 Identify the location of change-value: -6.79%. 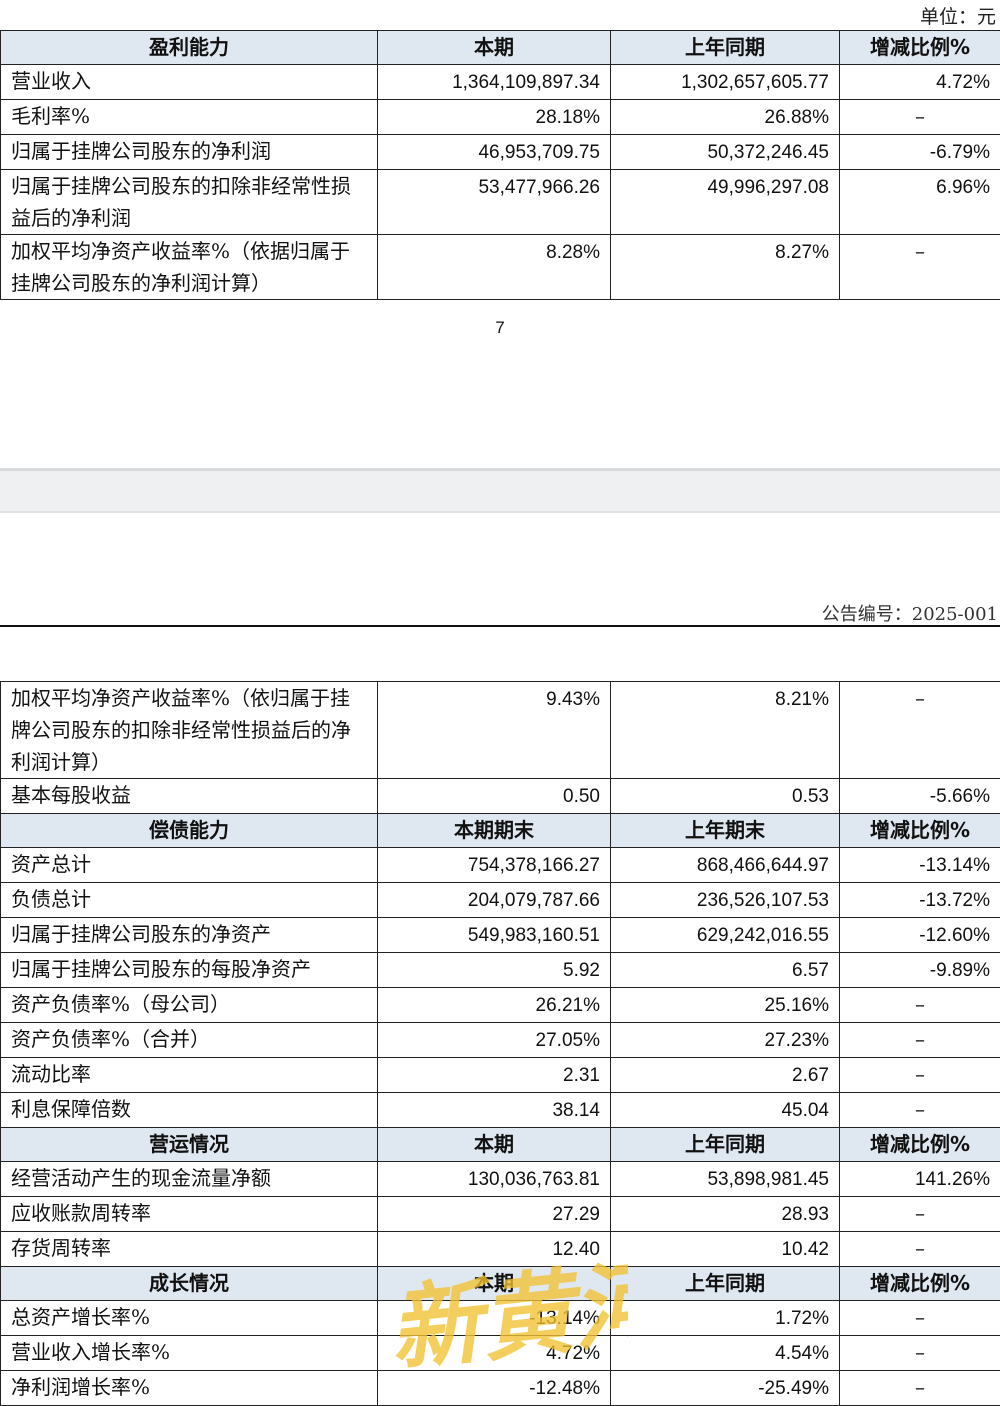
(920, 152).